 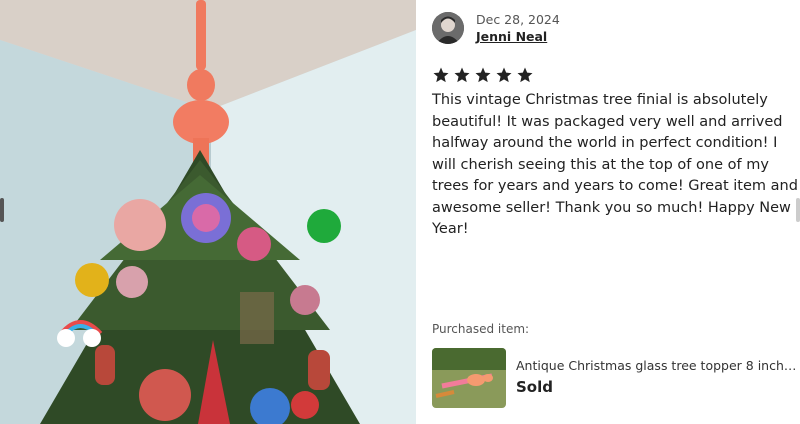 I want to click on previous-photo-icon, so click(x=3, y=210).